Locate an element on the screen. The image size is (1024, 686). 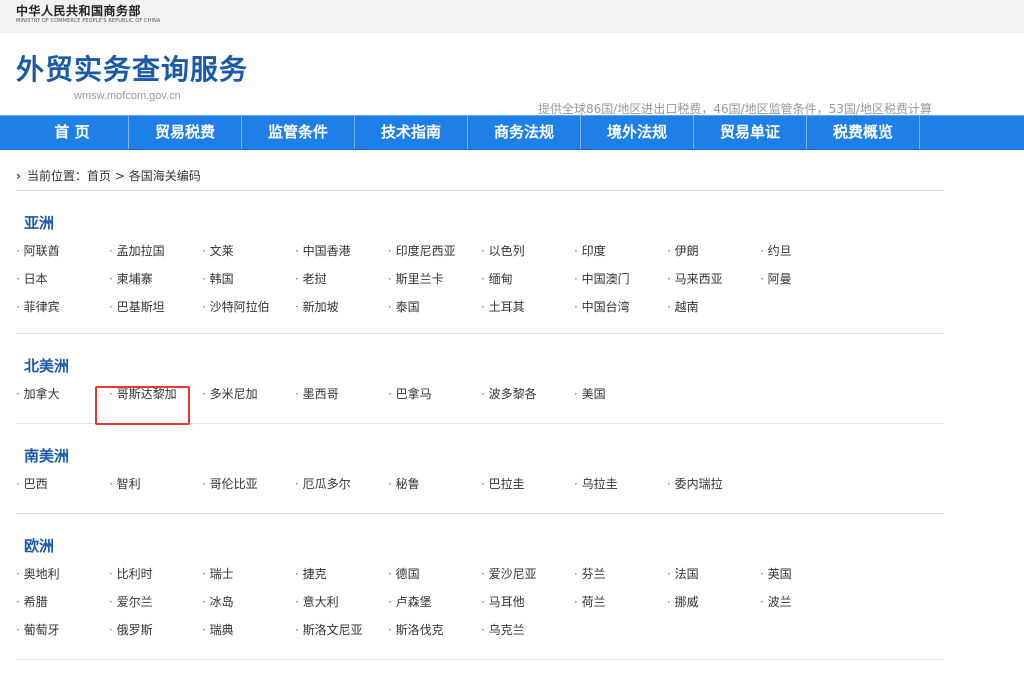
country-link: 瑞典 is located at coordinates (248, 630).